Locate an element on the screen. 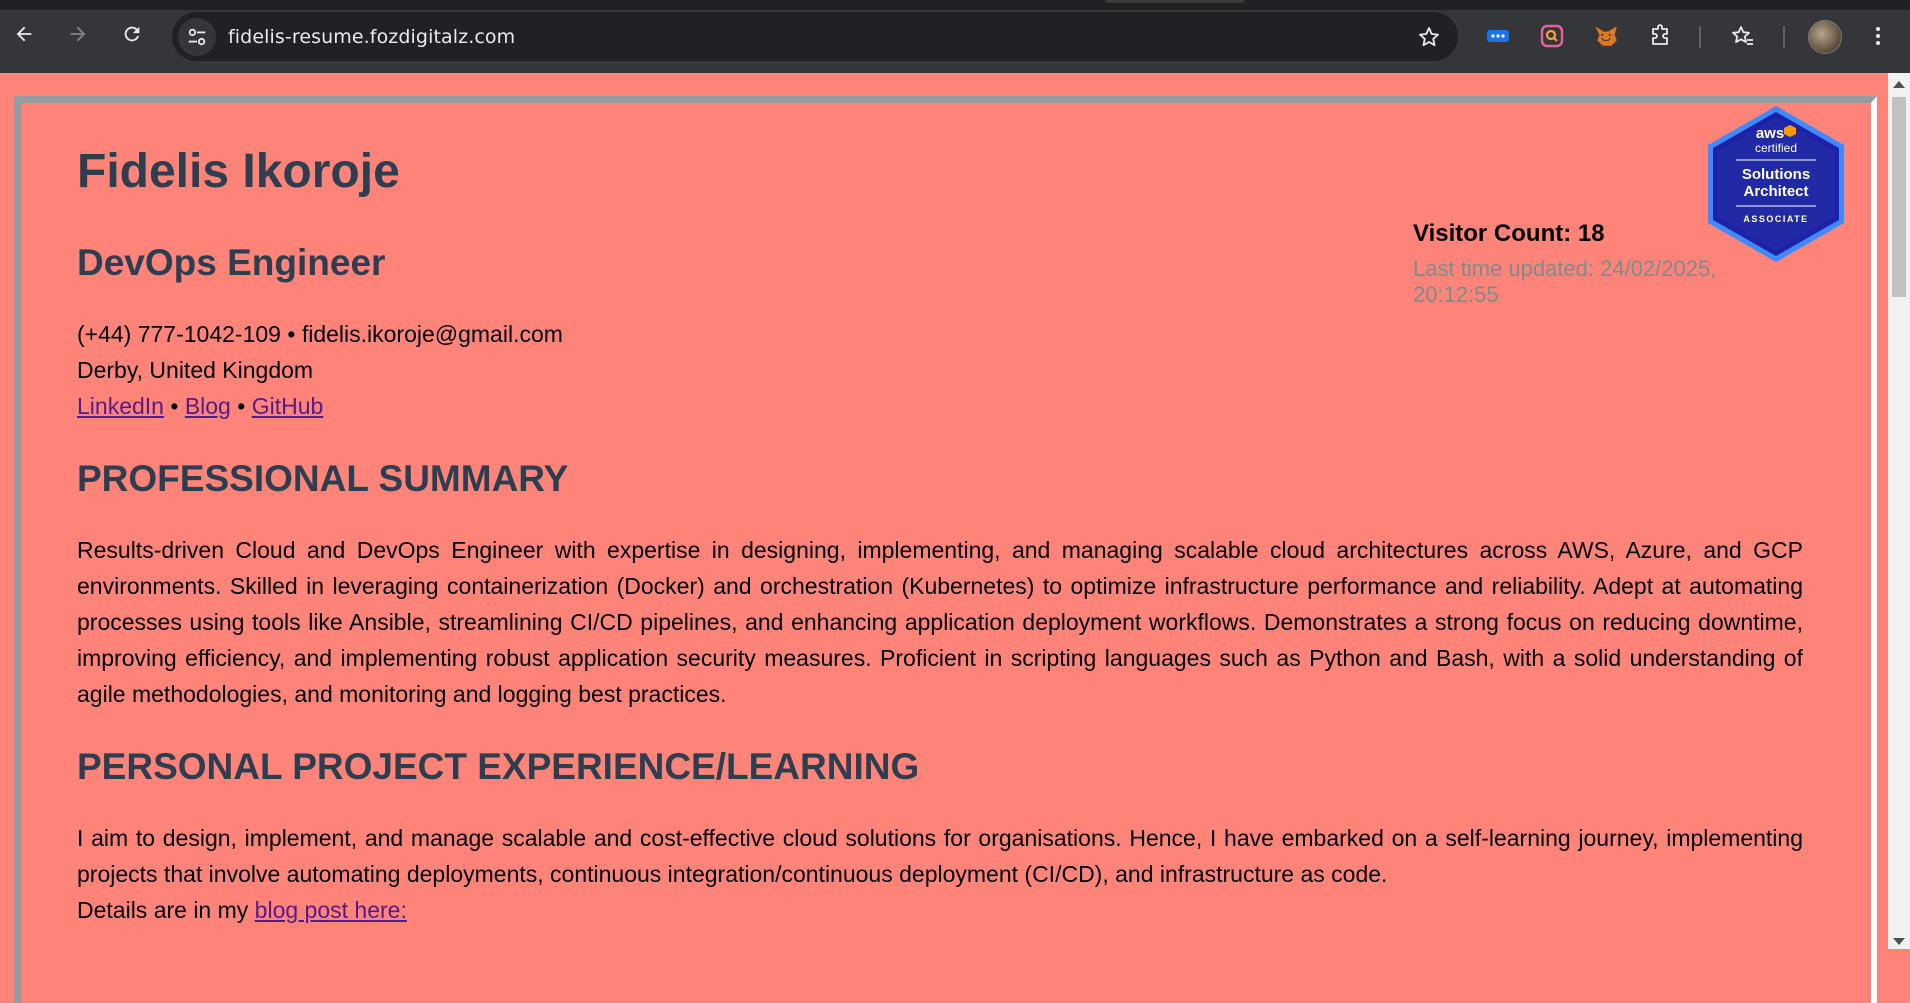  kebab-menu-icon is located at coordinates (1878, 36).